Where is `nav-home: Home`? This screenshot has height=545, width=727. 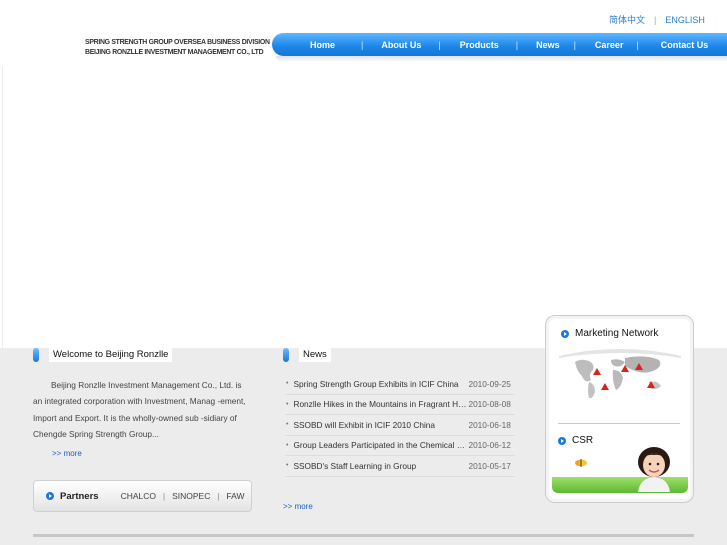 nav-home: Home is located at coordinates (322, 45).